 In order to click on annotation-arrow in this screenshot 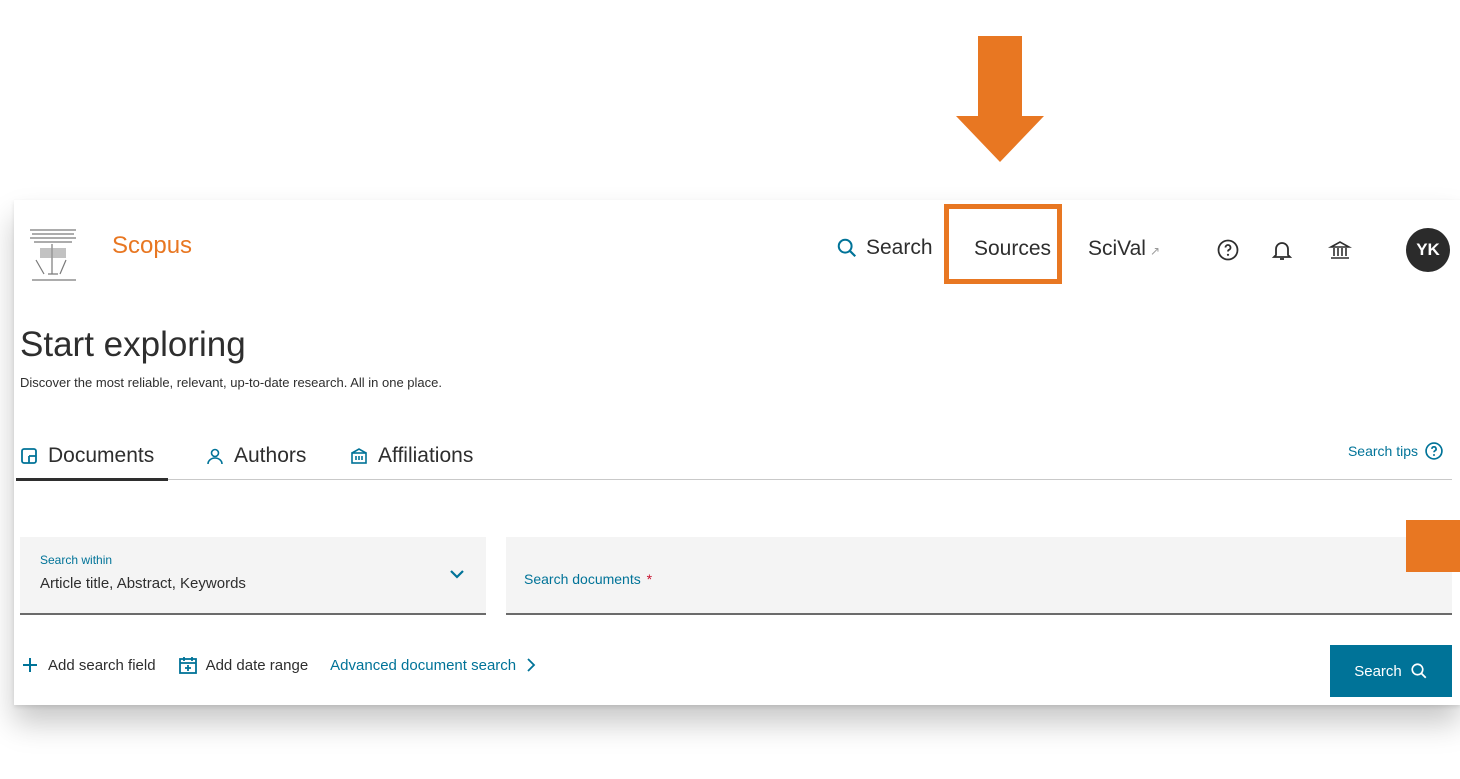, I will do `click(1000, 99)`.